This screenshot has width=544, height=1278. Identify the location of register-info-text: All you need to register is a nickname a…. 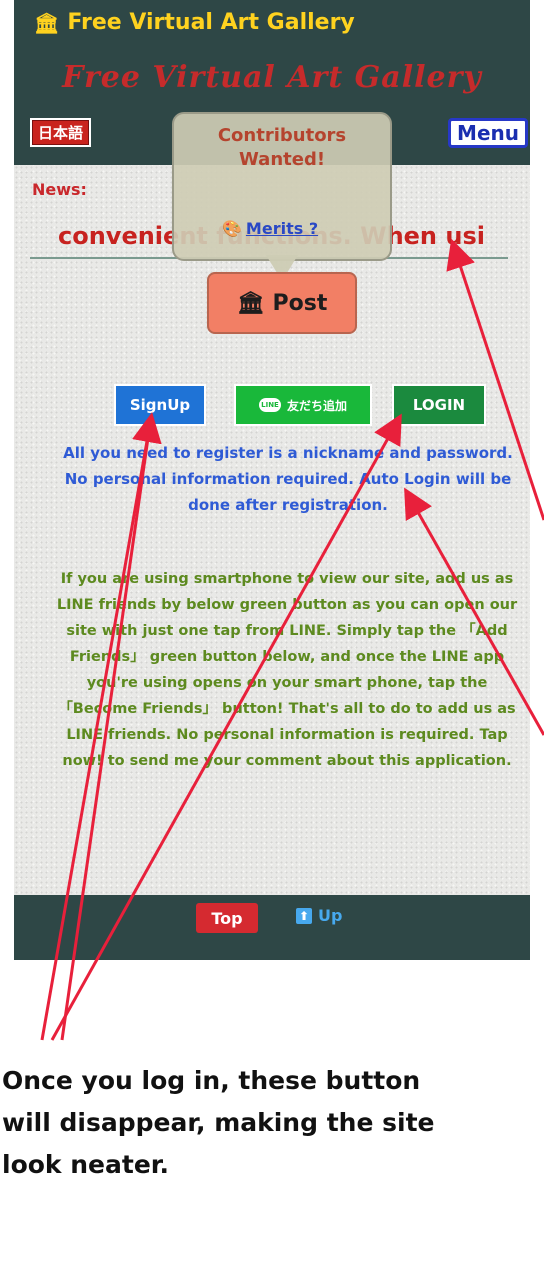
(288, 479).